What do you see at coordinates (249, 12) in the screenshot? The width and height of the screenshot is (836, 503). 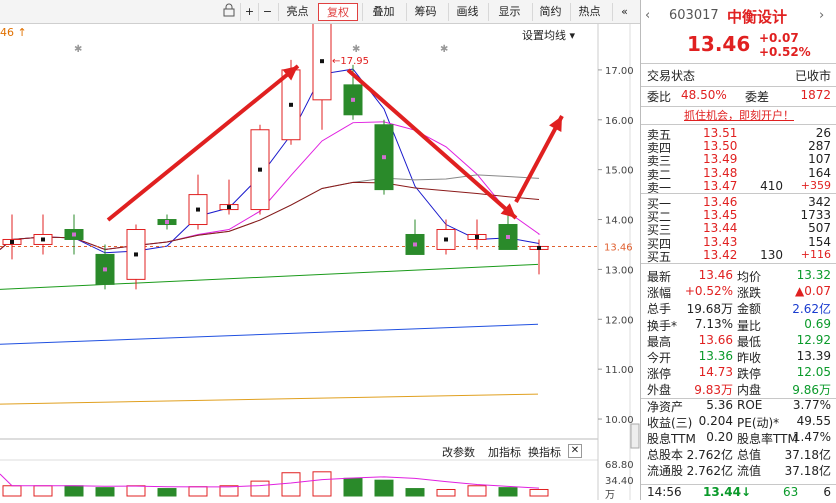 I see `zoom-in-button: +` at bounding box center [249, 12].